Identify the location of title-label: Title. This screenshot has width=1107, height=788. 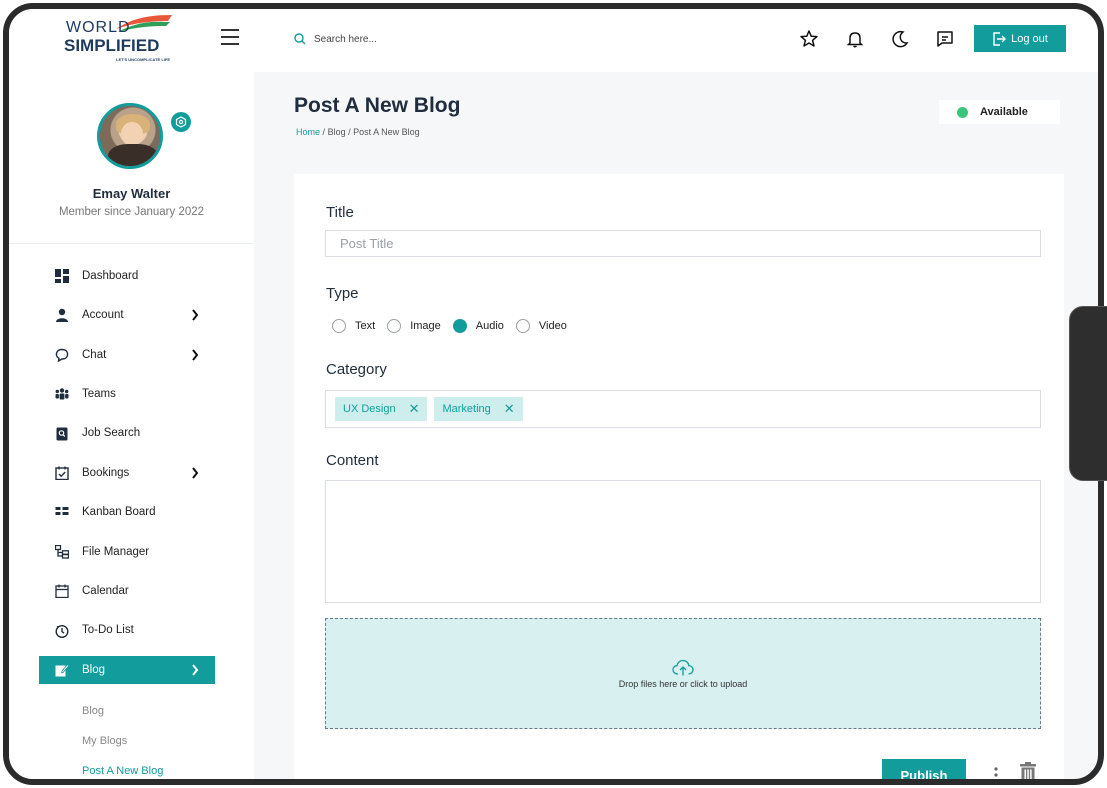
(340, 212).